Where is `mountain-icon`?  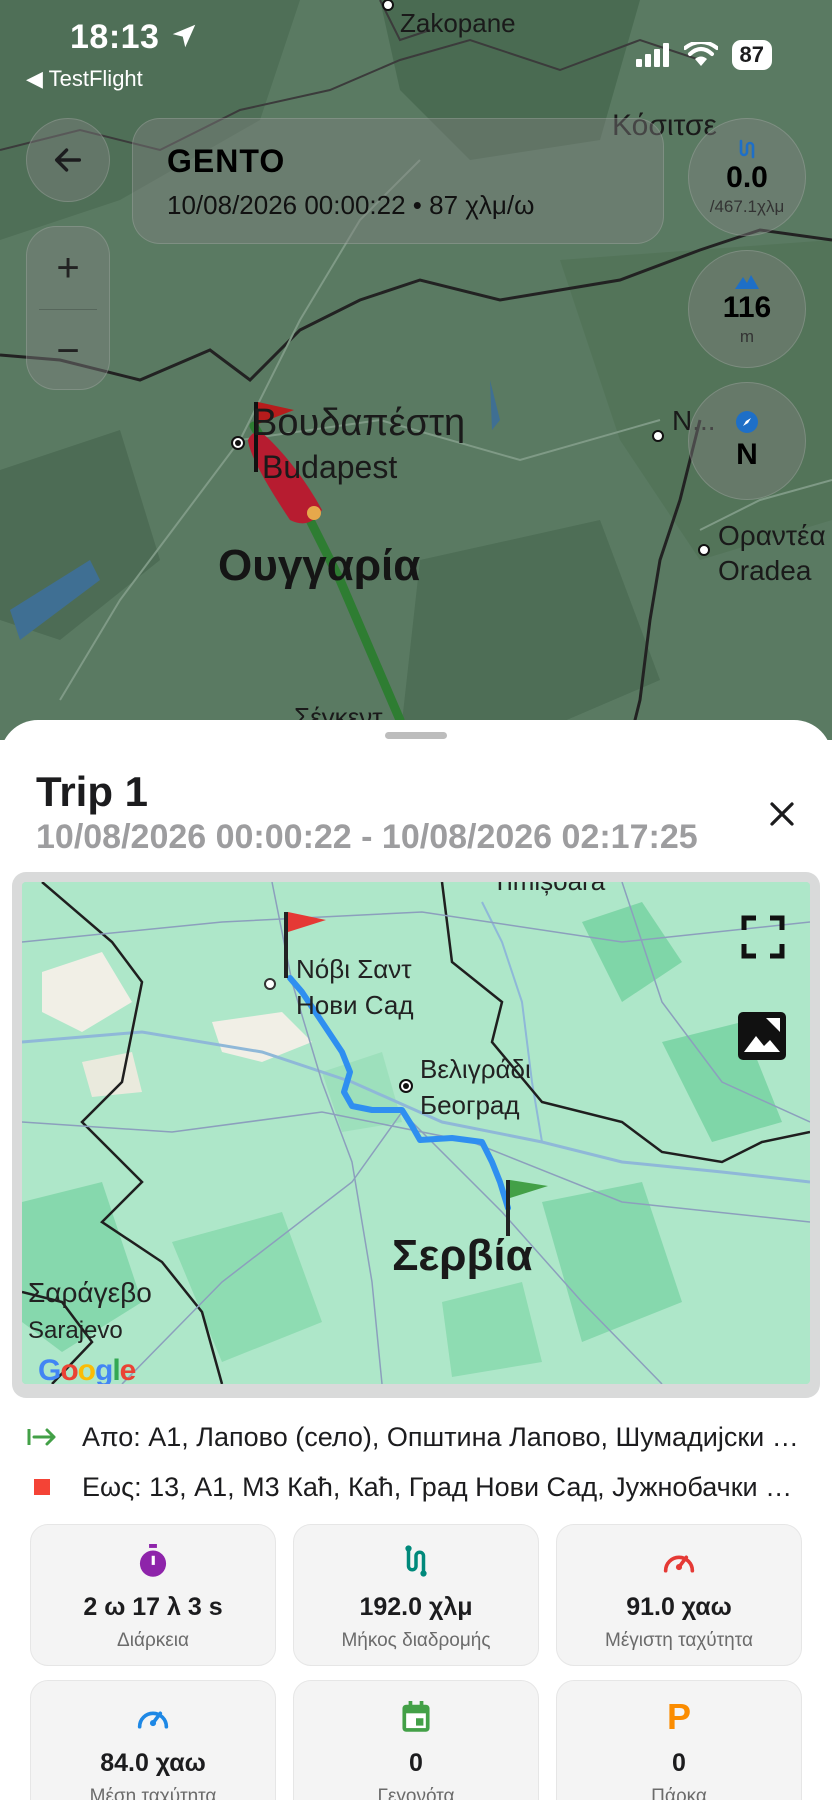 mountain-icon is located at coordinates (747, 282).